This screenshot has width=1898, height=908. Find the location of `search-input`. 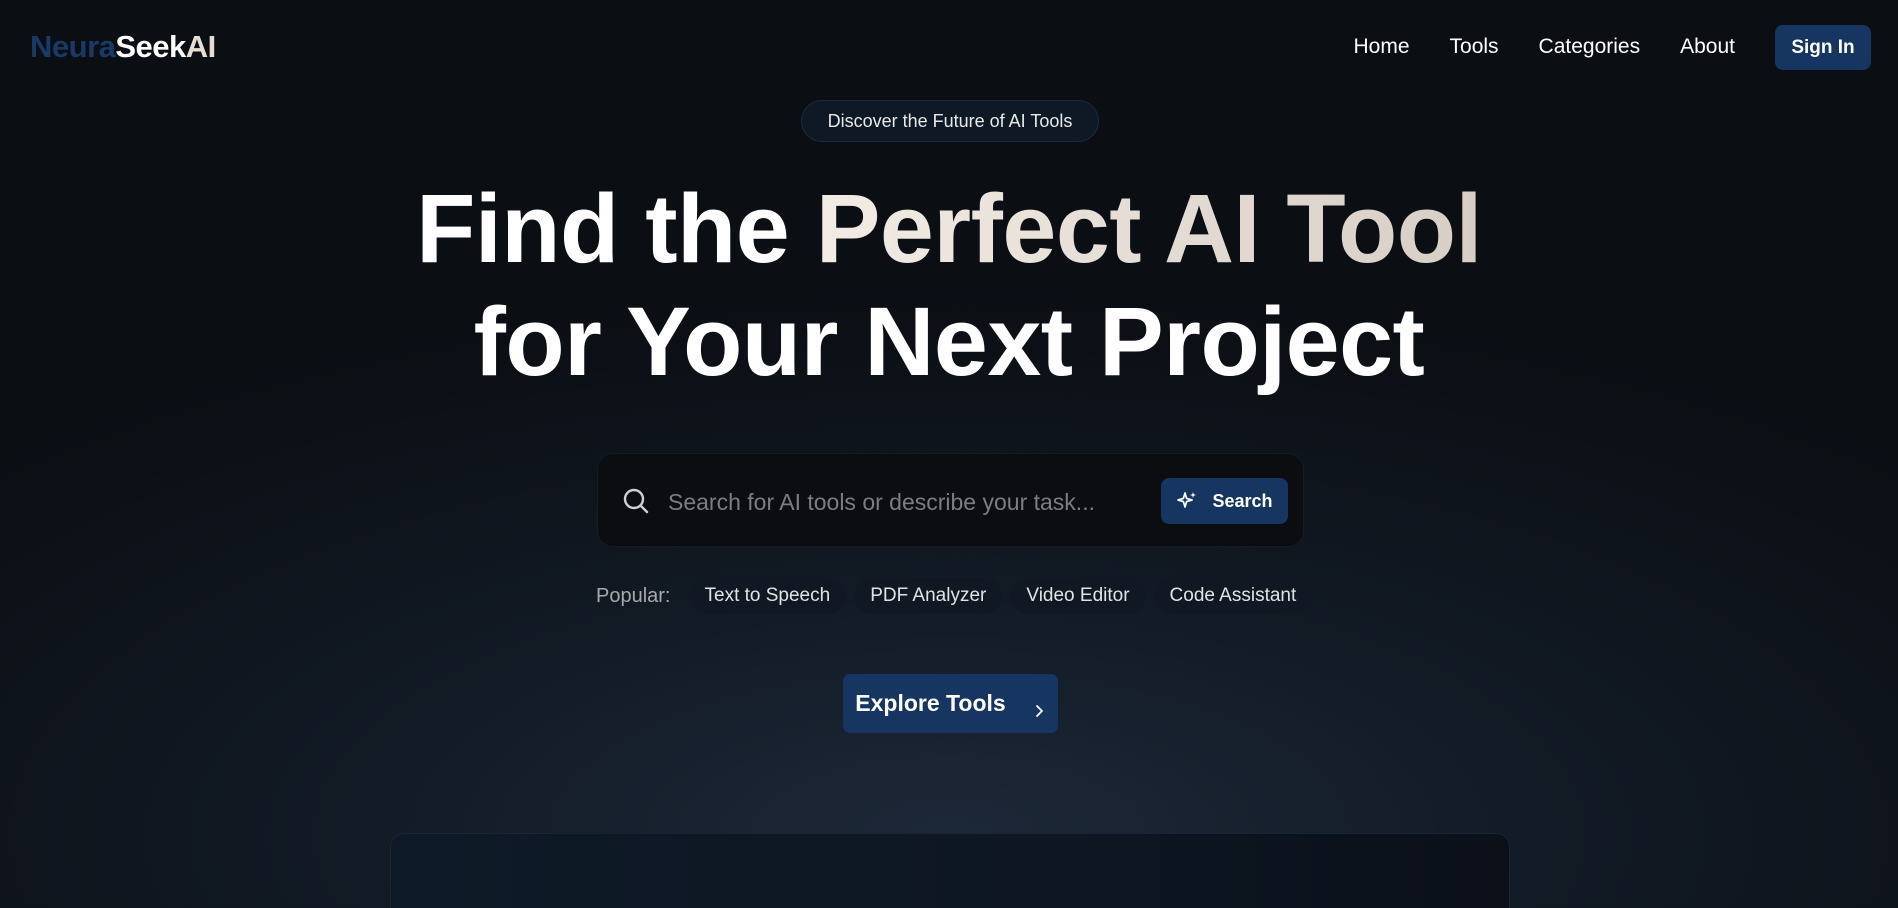

search-input is located at coordinates (903, 502).